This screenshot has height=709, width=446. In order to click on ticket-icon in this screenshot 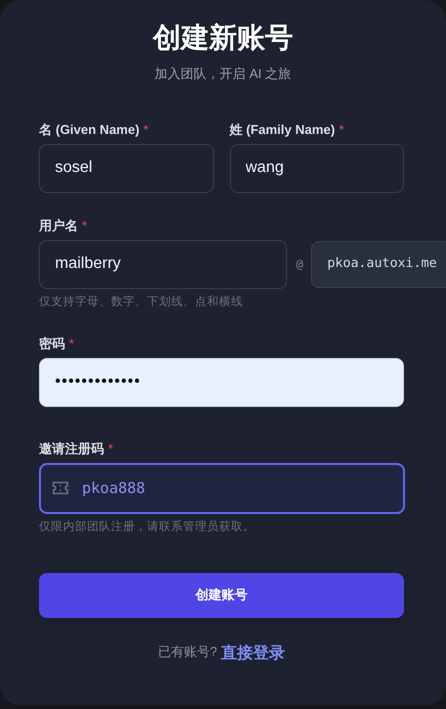, I will do `click(60, 487)`.